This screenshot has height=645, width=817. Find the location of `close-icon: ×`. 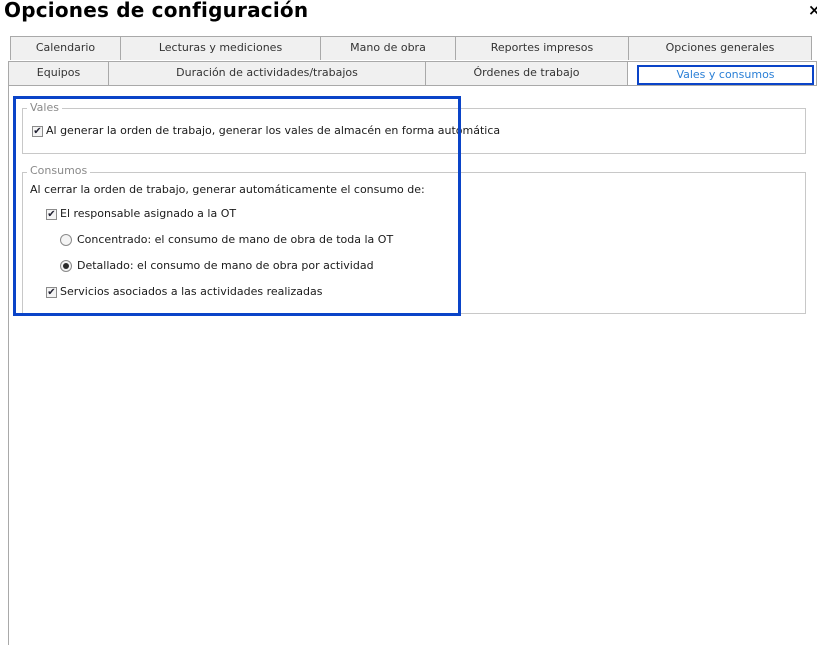

close-icon: × is located at coordinates (812, 10).